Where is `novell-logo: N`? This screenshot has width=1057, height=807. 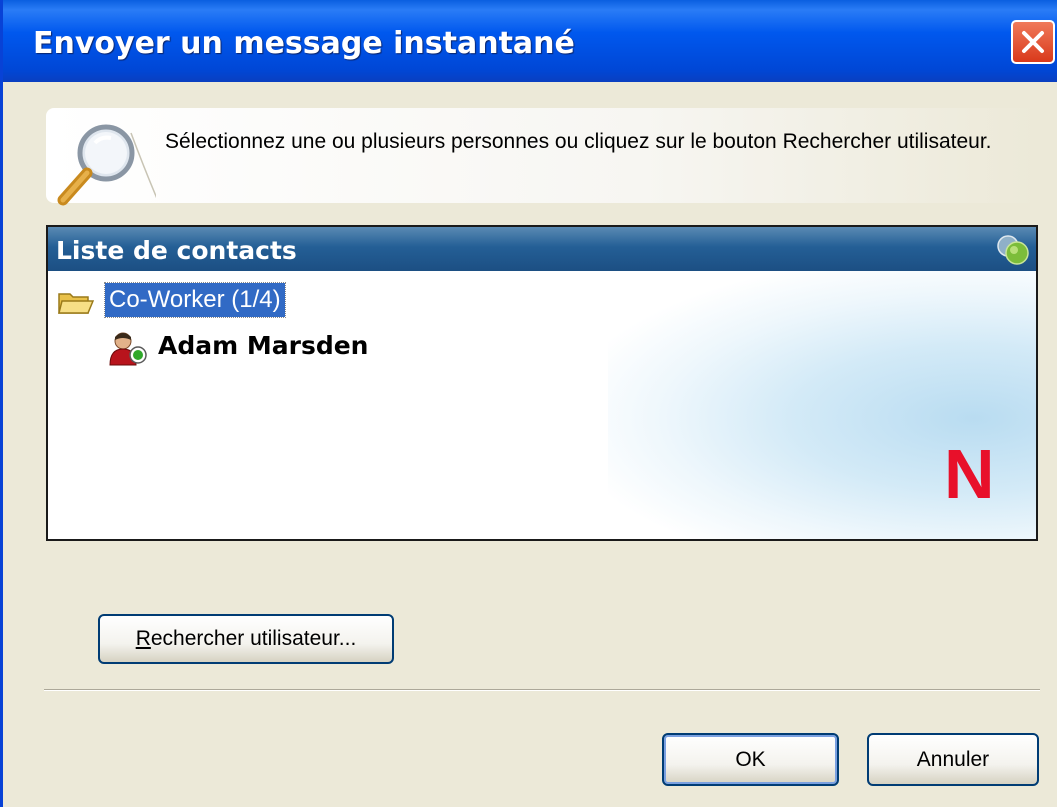
novell-logo: N is located at coordinates (969, 474).